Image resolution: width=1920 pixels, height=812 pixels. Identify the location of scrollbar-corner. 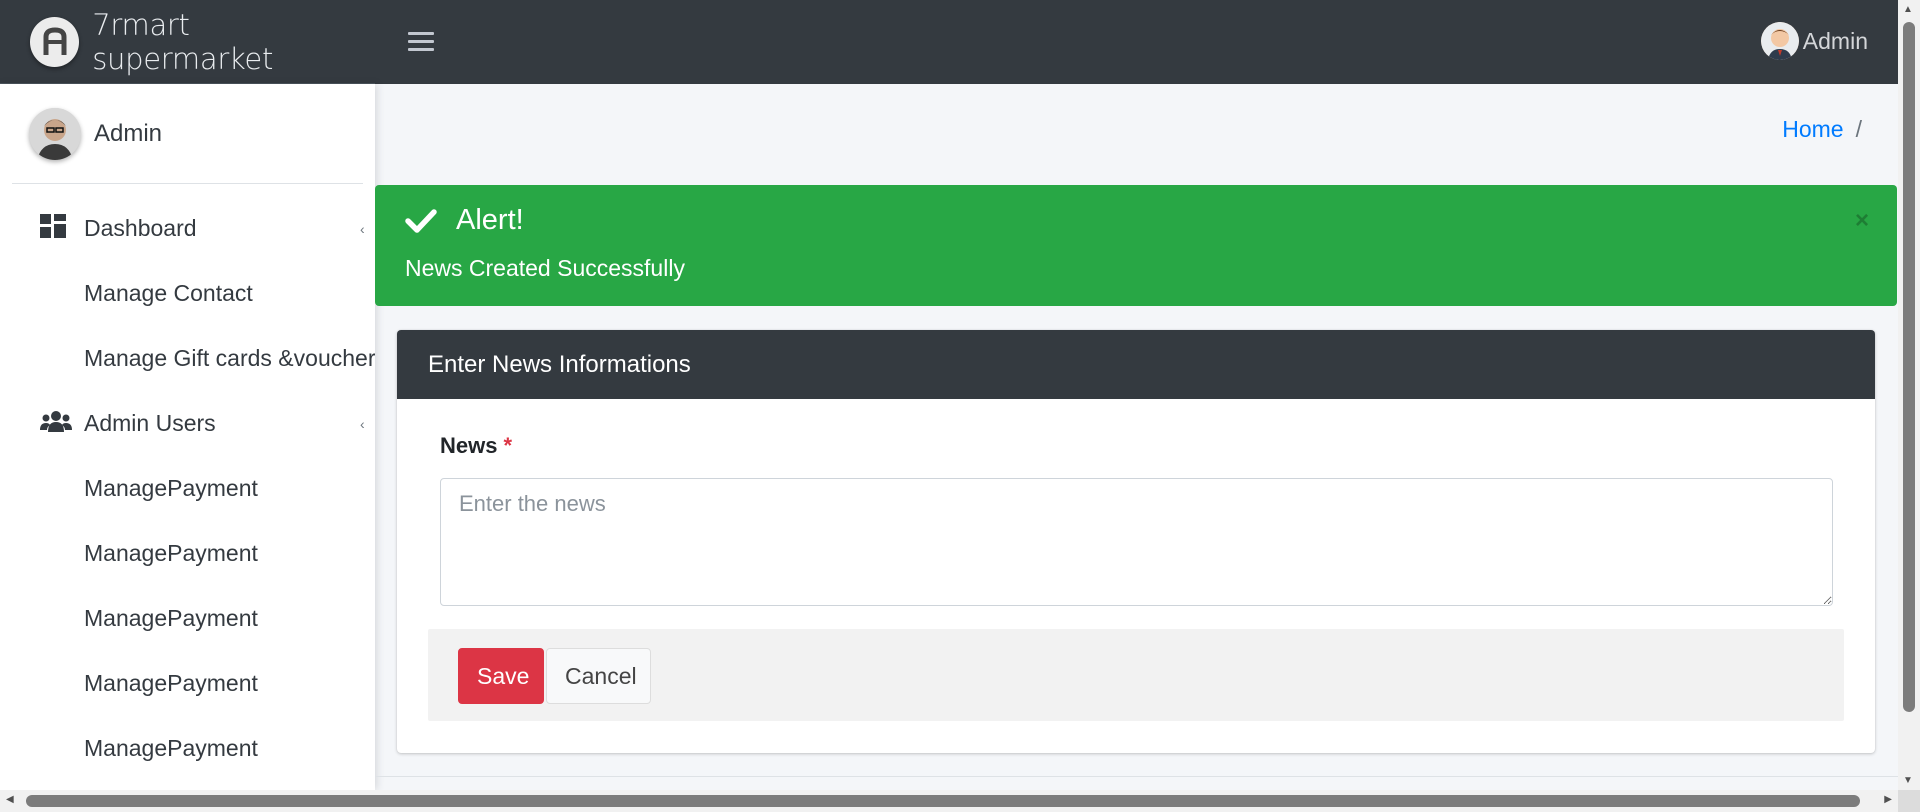
(1909, 801).